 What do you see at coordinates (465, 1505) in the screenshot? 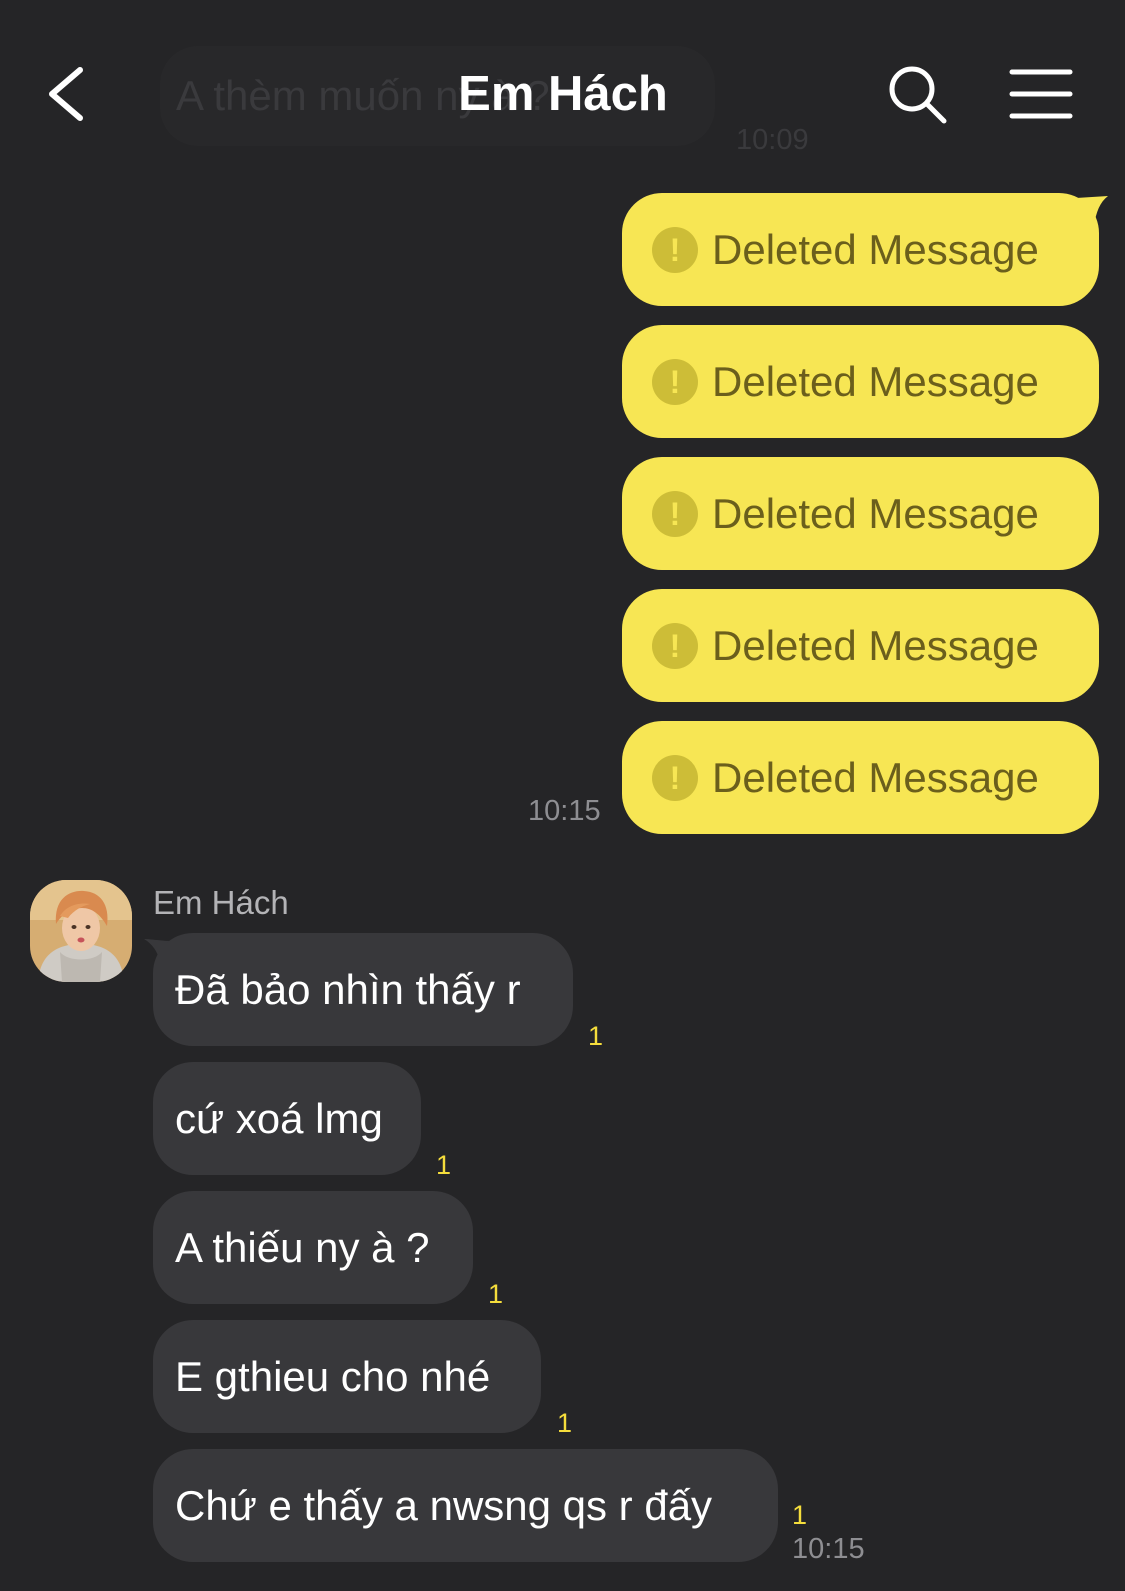
I see `incoming-message-bubble: Chứ e thấy a nwsng qs r đấy` at bounding box center [465, 1505].